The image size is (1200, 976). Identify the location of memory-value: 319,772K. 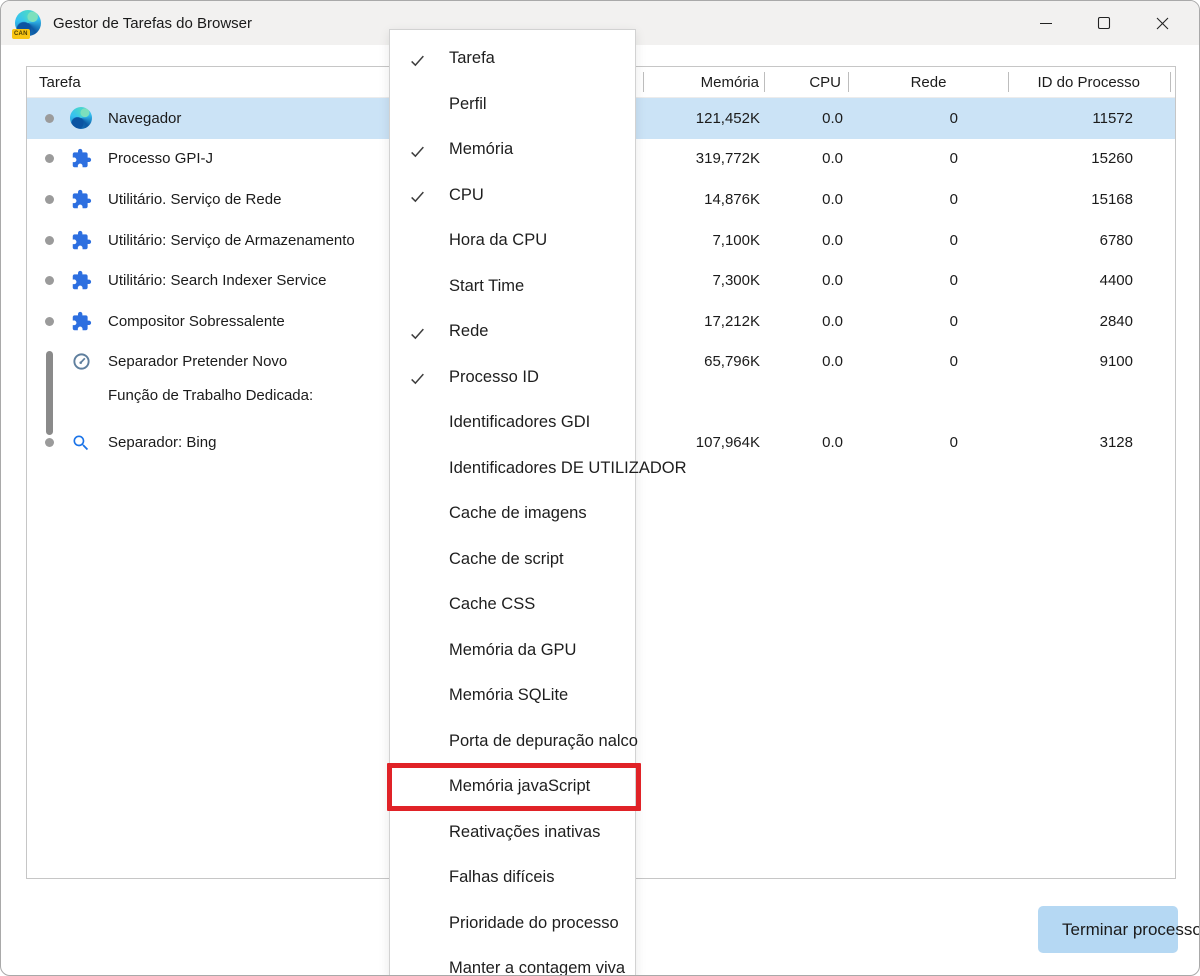
(727, 159).